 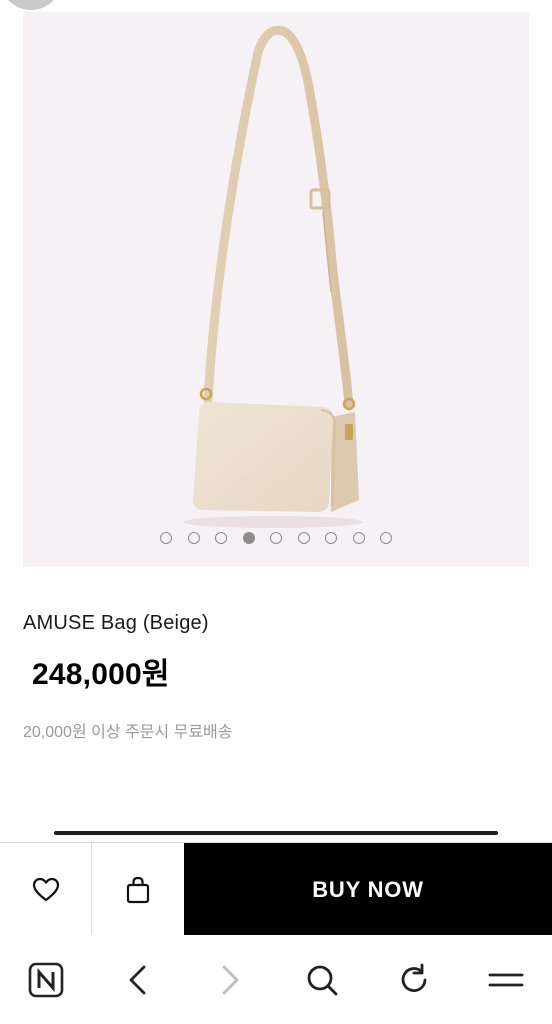 I want to click on forward-button, so click(x=230, y=980).